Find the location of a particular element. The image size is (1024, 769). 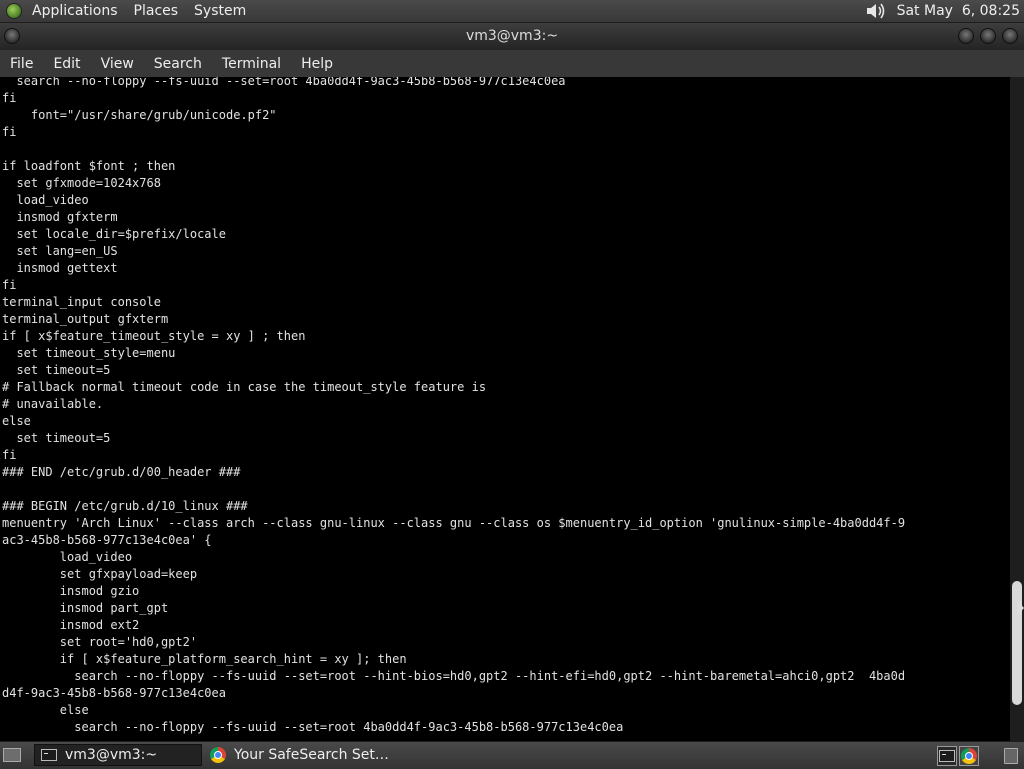

terminal-line: terminal_output gfxterm is located at coordinates (85, 319).